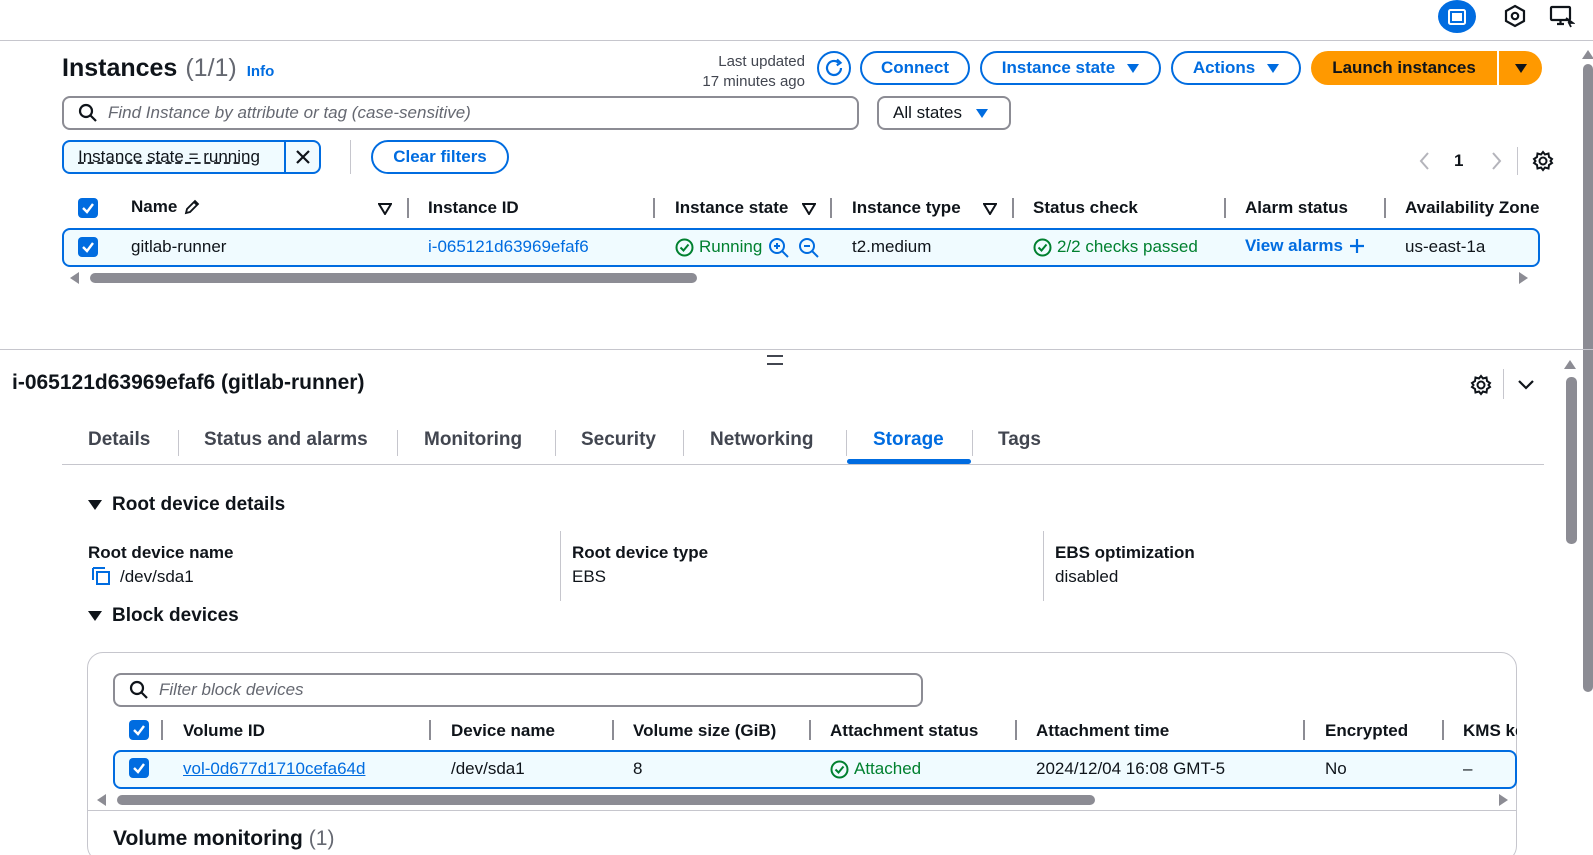  I want to click on col-header-alarm-status: Alarm status, so click(1296, 208).